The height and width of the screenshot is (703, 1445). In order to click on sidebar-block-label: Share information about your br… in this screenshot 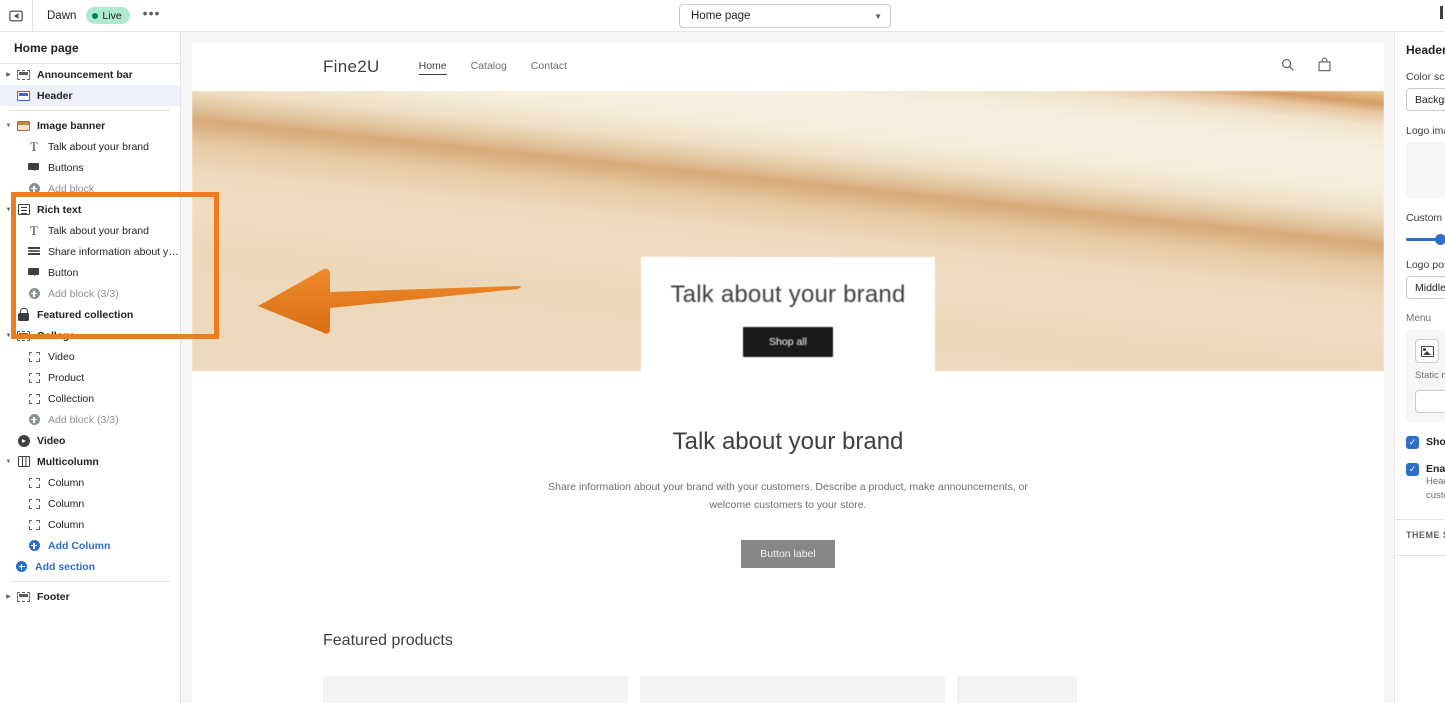, I will do `click(114, 251)`.